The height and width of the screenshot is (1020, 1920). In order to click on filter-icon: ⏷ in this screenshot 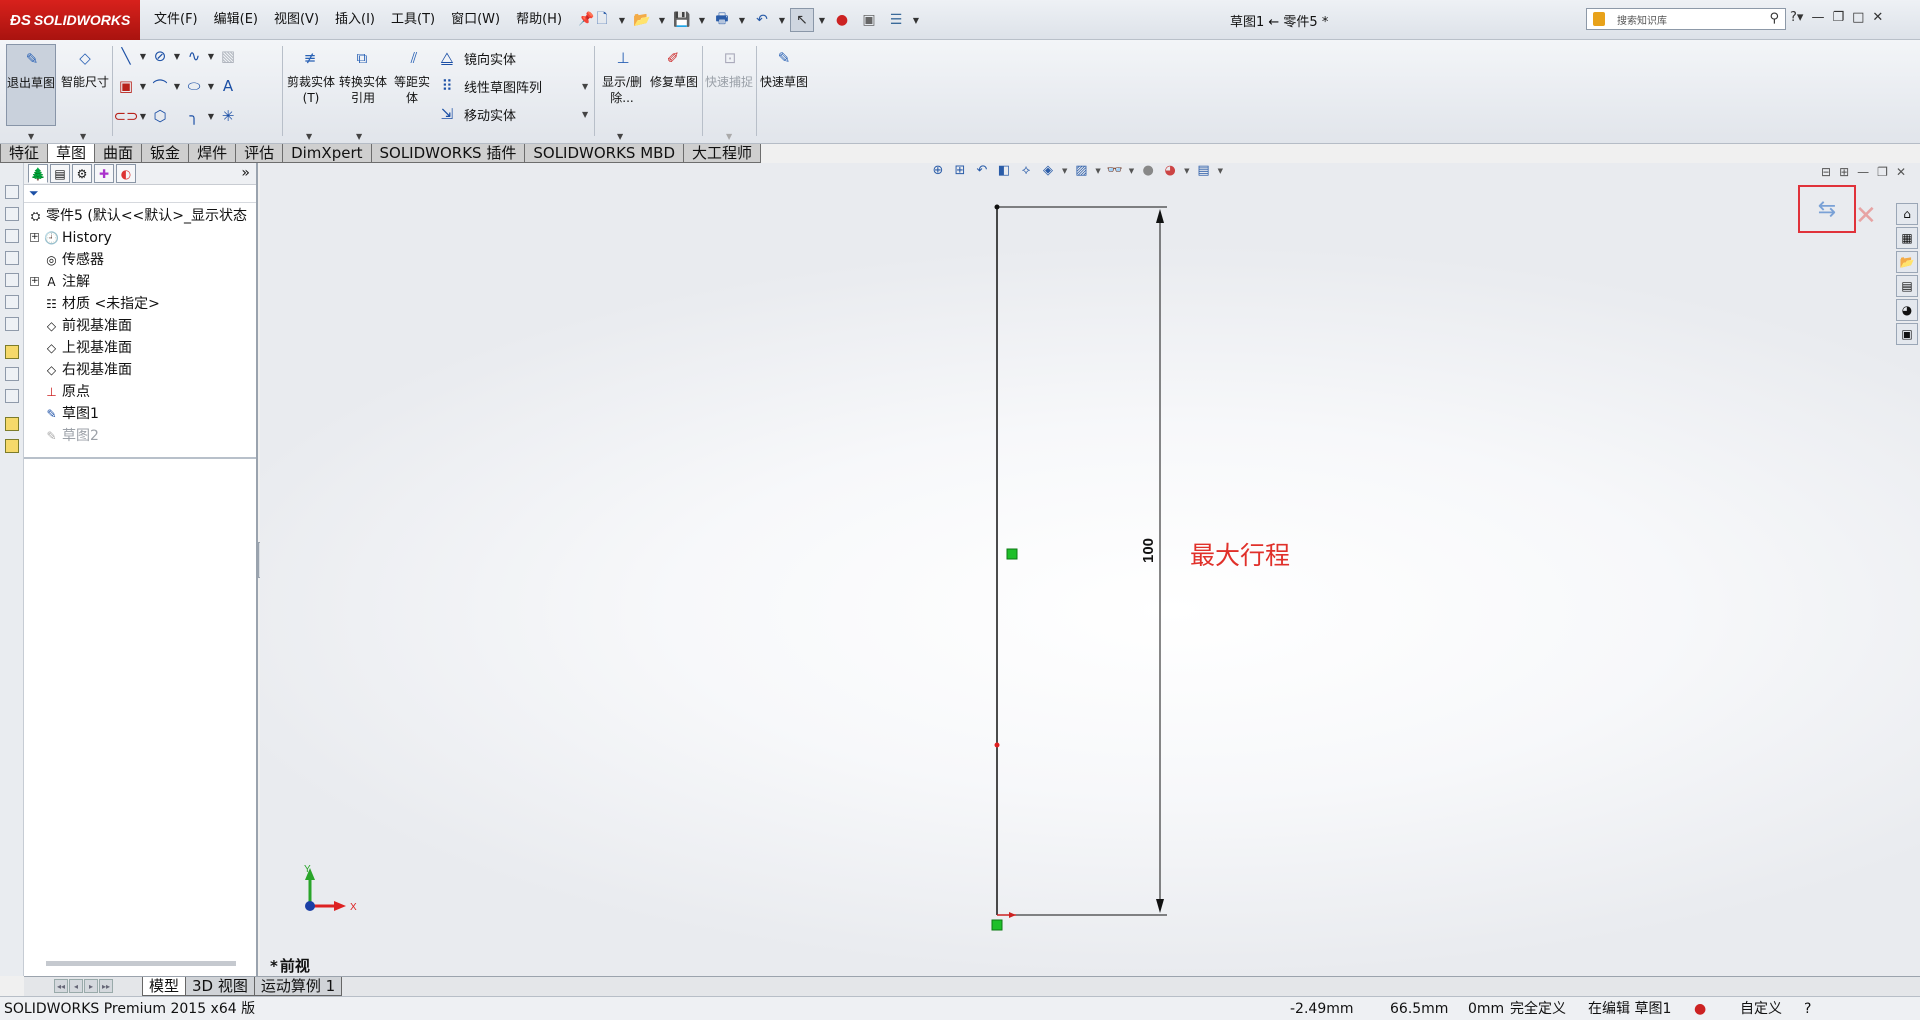, I will do `click(34, 193)`.